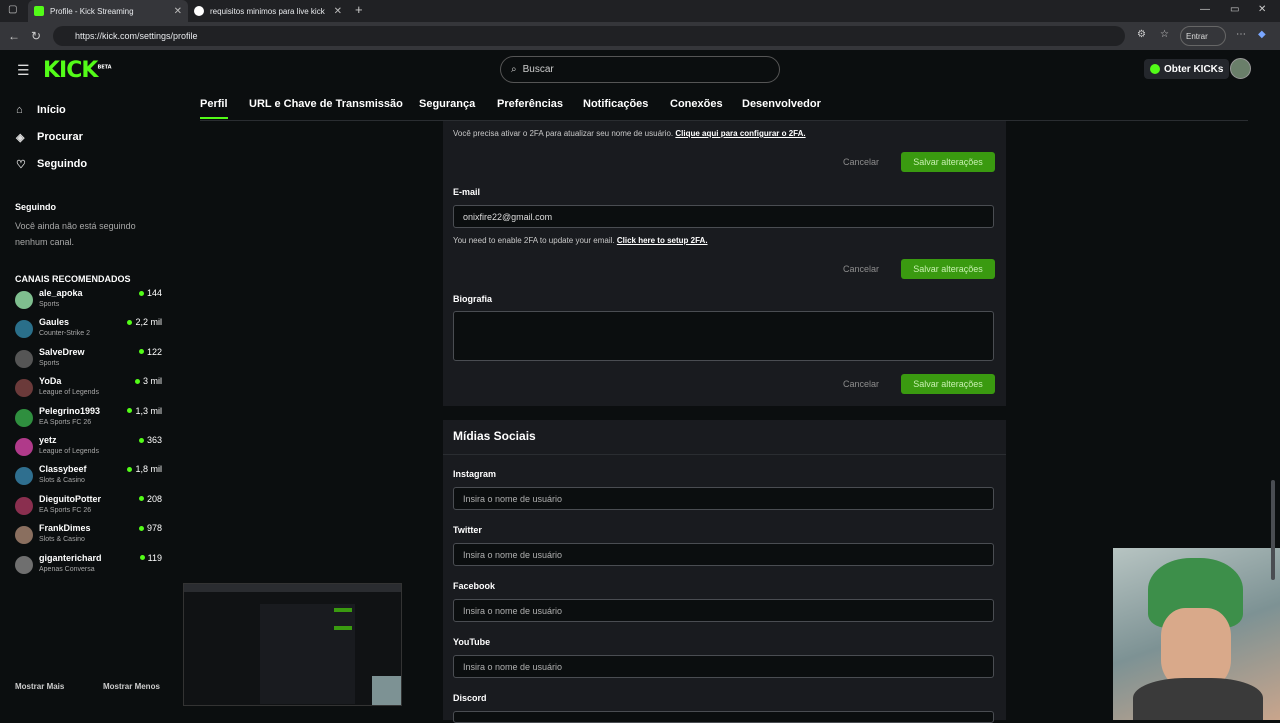 This screenshot has width=1280, height=723. Describe the element at coordinates (69, 451) in the screenshot. I see `channel-category: League of Legends` at that location.